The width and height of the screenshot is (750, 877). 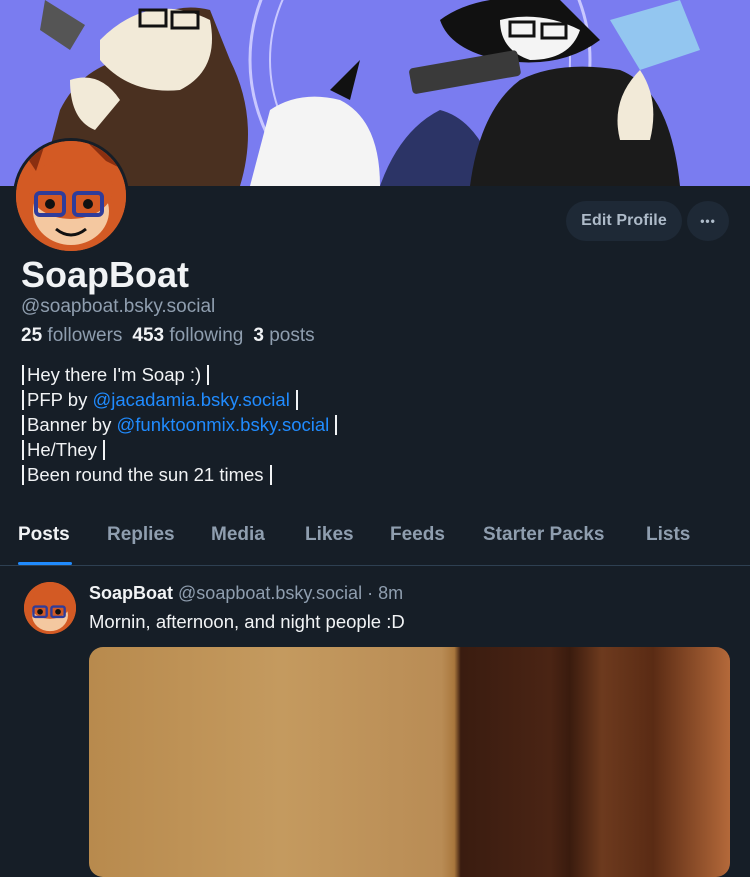 I want to click on post-author-avatar, so click(x=50, y=608).